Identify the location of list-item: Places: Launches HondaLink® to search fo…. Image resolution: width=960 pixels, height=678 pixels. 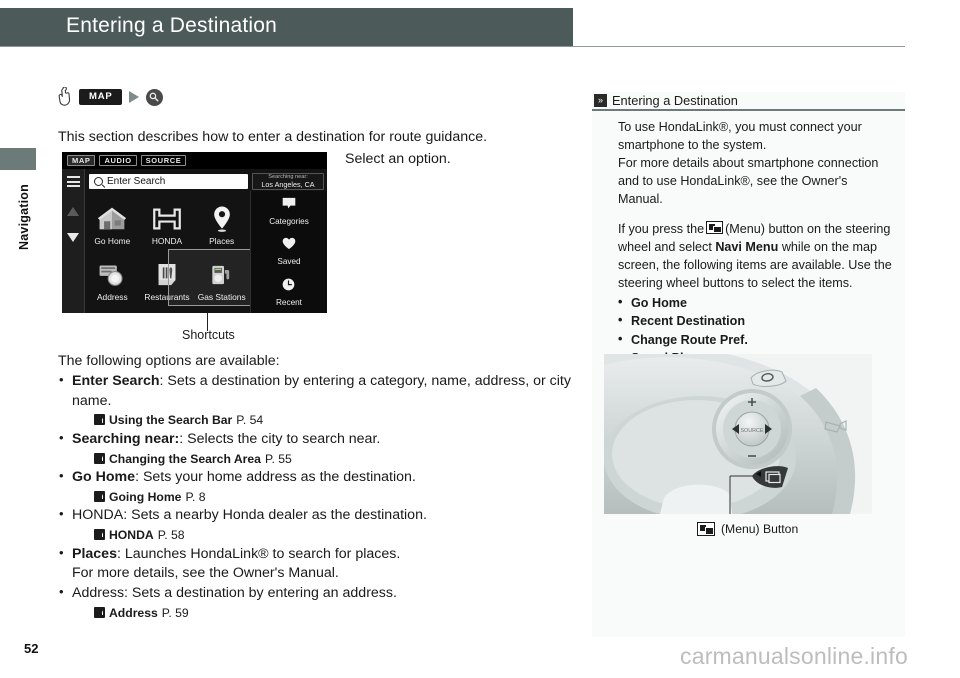
(320, 554).